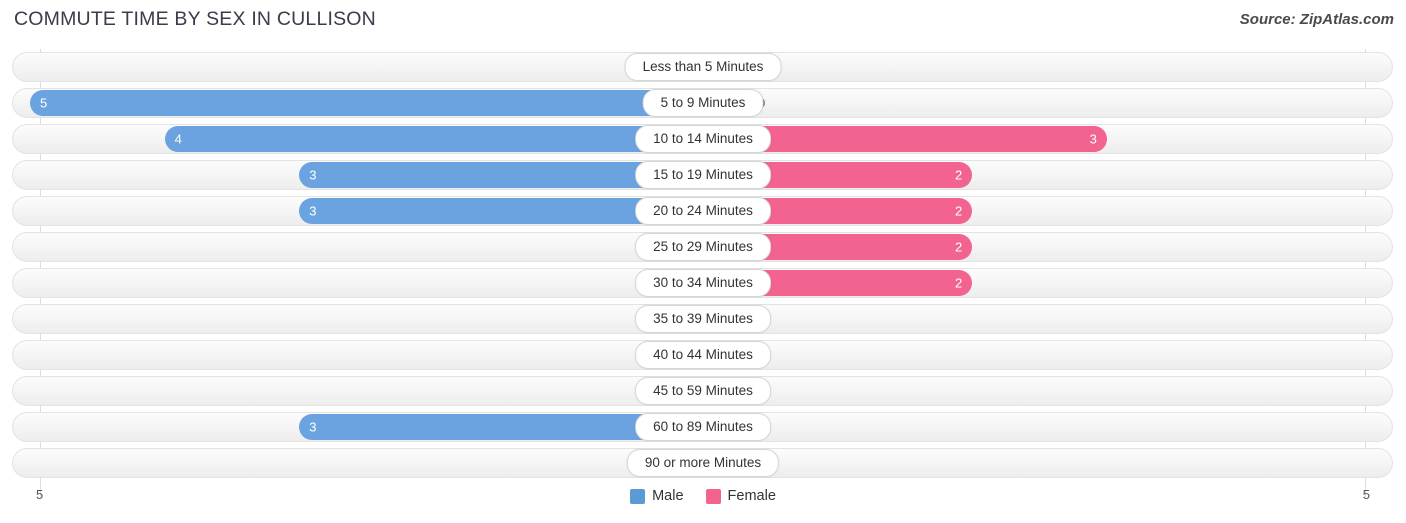  I want to click on male-bar: 5, so click(366, 103).